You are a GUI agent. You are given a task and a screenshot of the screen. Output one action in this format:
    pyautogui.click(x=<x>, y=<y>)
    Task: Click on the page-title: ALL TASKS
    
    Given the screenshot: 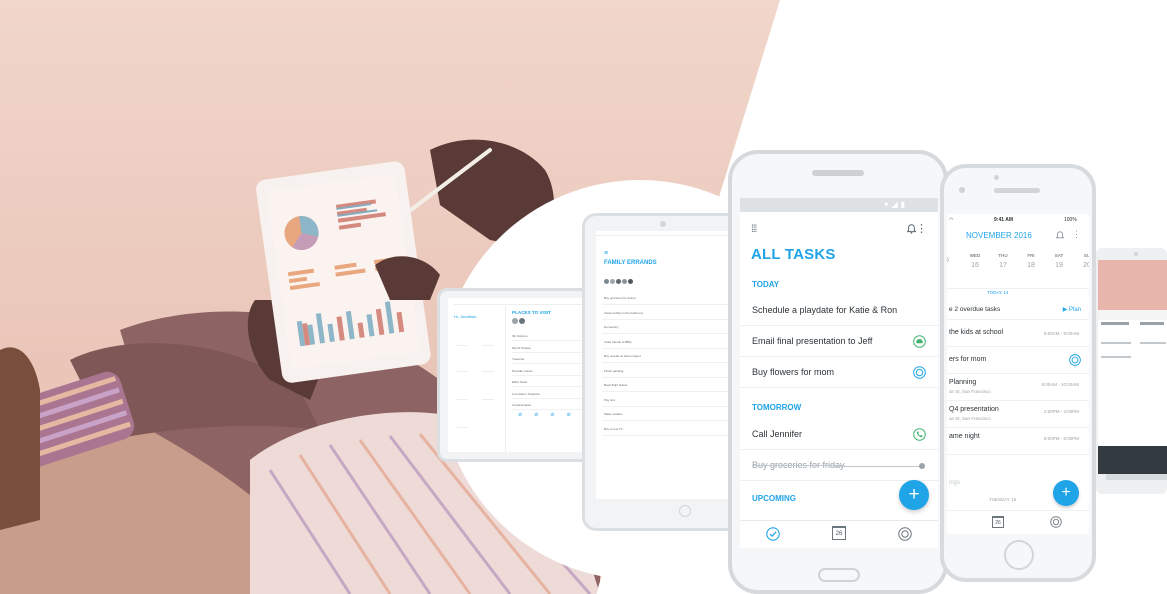 What is the action you would take?
    pyautogui.click(x=793, y=254)
    